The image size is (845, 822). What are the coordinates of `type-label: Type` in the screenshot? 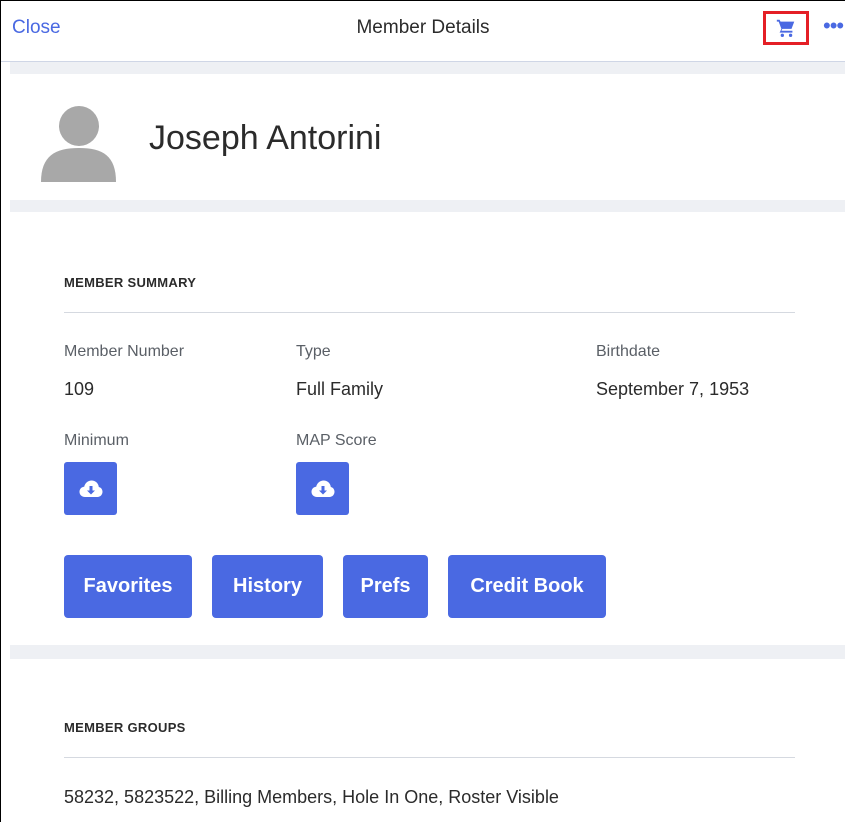 It's located at (313, 351).